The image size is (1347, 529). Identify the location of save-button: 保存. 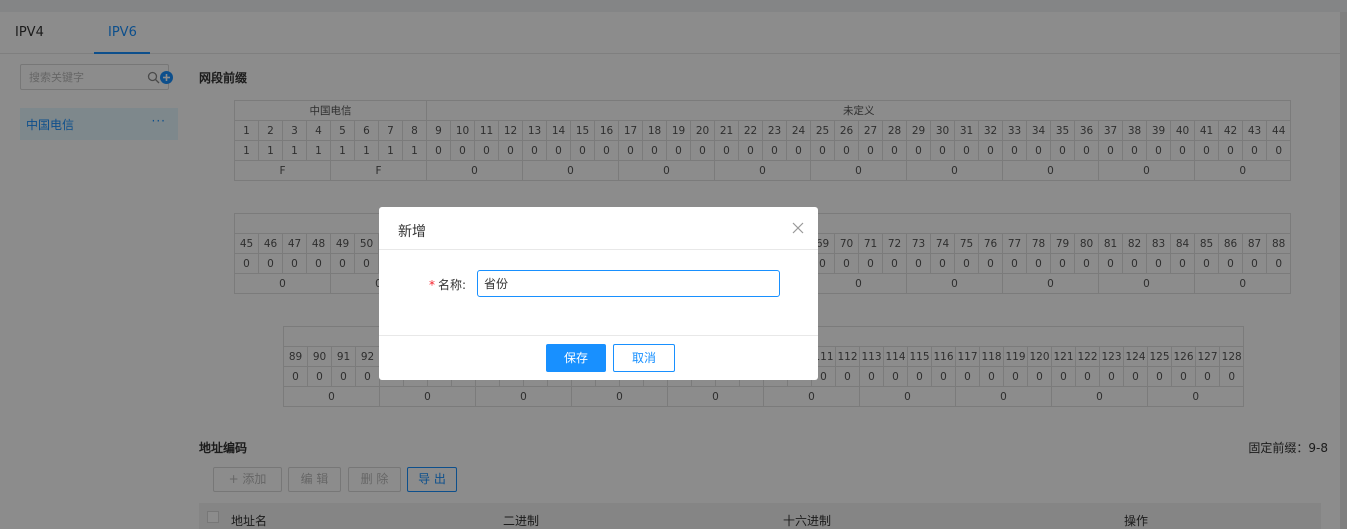
(576, 358).